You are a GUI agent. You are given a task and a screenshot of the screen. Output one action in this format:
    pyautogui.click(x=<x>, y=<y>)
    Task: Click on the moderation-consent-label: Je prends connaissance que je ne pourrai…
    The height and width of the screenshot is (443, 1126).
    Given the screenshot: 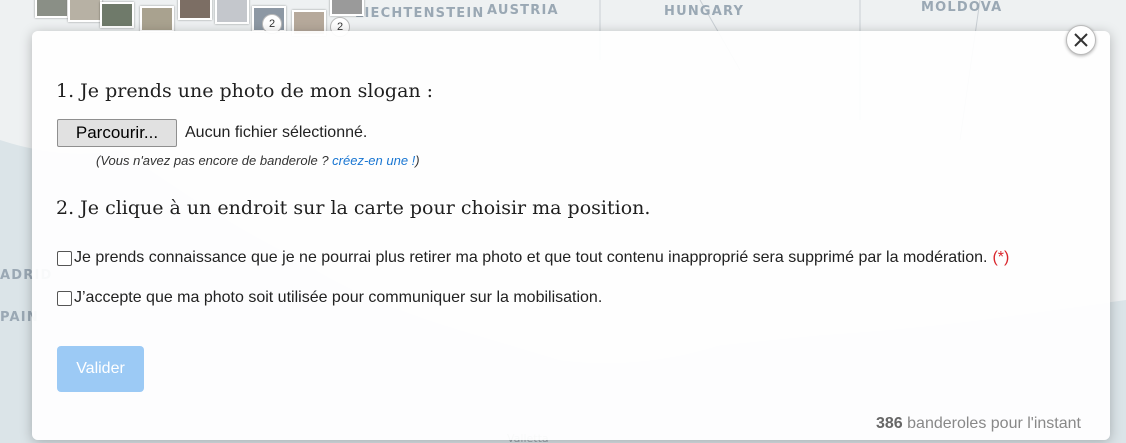 What is the action you would take?
    pyautogui.click(x=531, y=257)
    